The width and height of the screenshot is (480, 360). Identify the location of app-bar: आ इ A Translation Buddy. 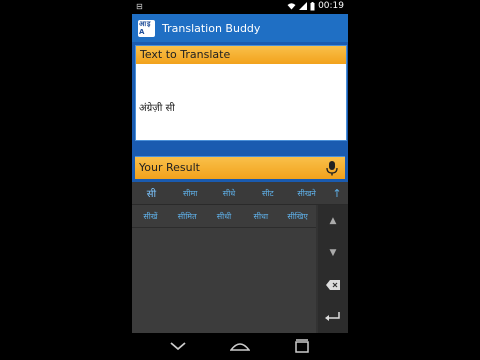
(240, 28).